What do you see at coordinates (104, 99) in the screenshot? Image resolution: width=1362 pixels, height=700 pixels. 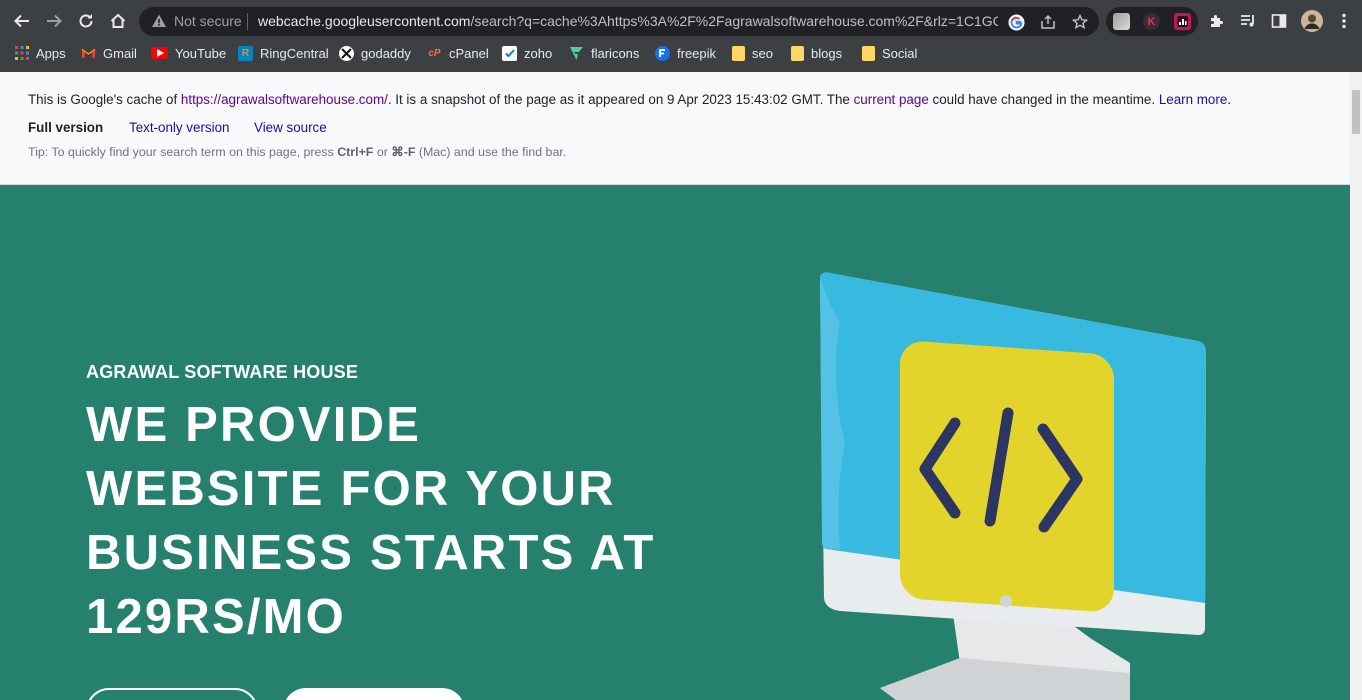 I see `cache-intro-text: This is Google's cache of` at bounding box center [104, 99].